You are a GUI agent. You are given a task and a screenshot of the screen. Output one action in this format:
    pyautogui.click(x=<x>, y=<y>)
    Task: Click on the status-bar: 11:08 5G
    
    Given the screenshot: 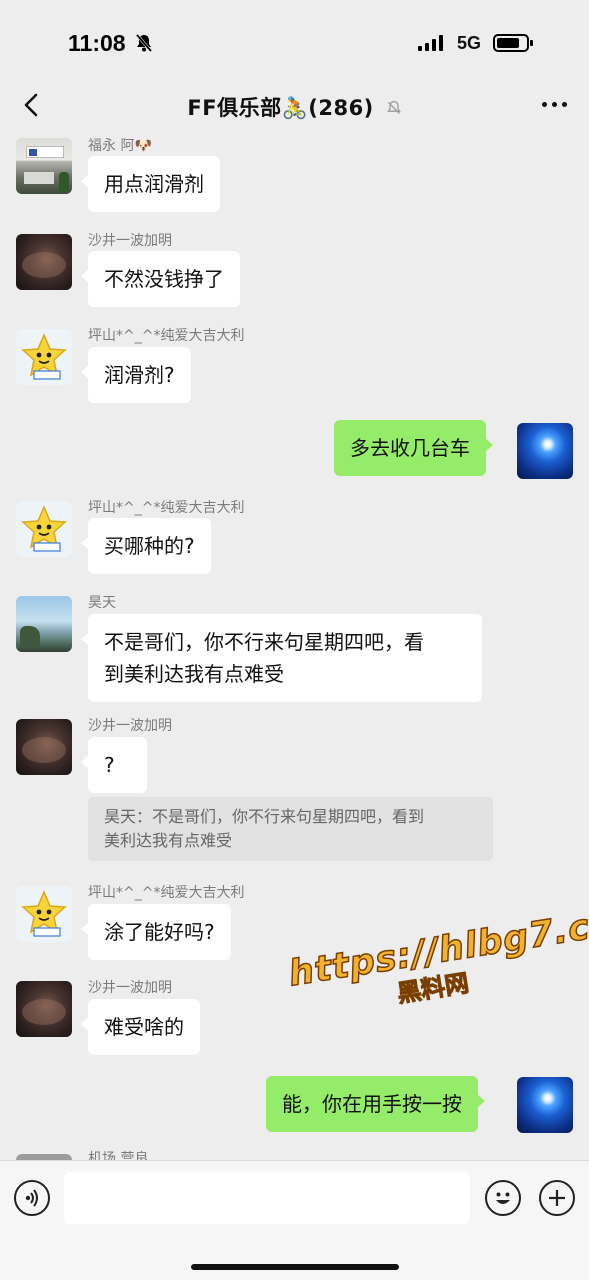 What is the action you would take?
    pyautogui.click(x=294, y=44)
    